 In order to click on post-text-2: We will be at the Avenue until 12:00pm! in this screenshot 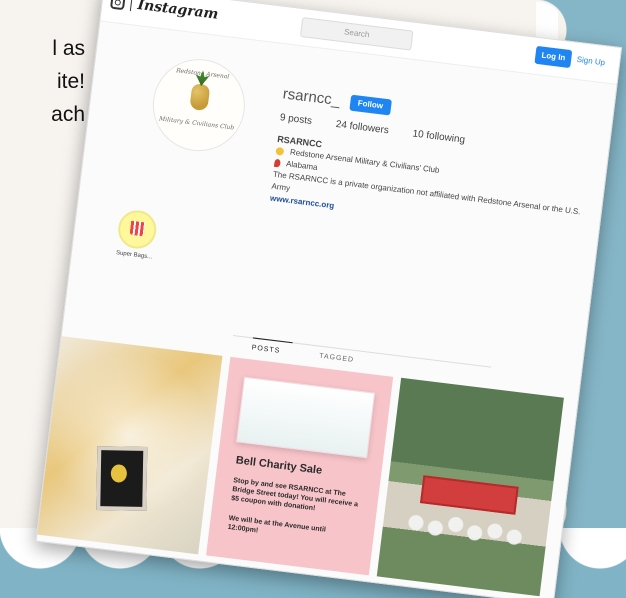, I will do `click(277, 524)`.